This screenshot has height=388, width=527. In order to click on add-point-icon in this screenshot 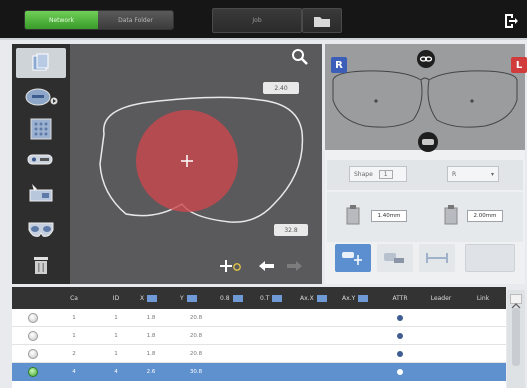, I will do `click(231, 266)`.